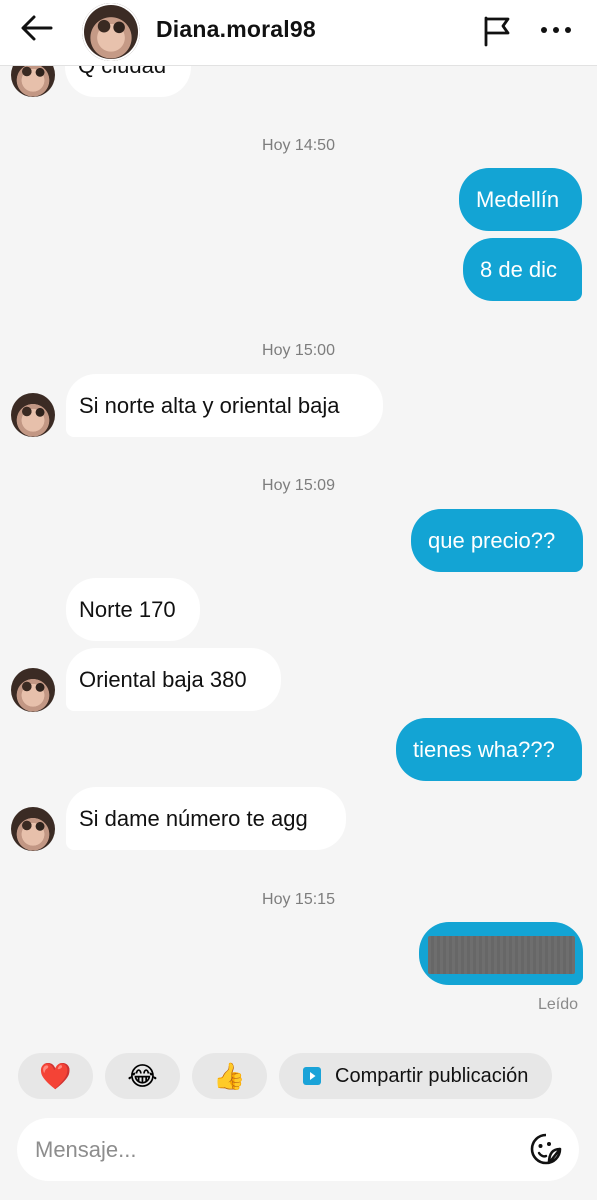 The width and height of the screenshot is (597, 1200). I want to click on quick-reply-laugh: 😂, so click(142, 1076).